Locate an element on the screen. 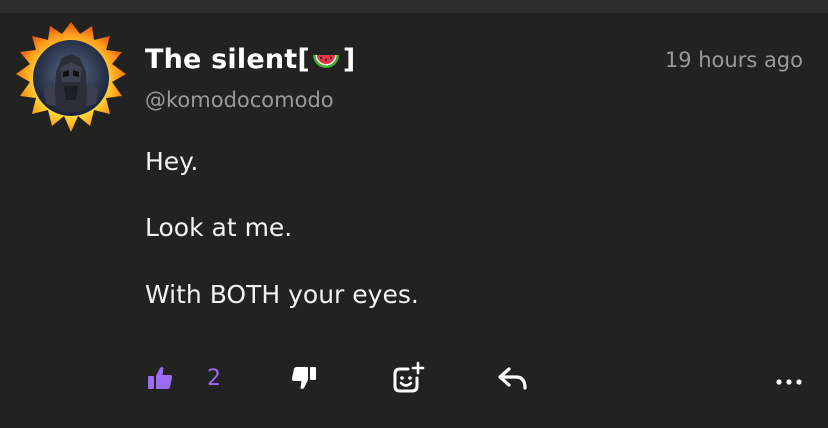 This screenshot has height=428, width=828. author-handle: @komodocomodo is located at coordinates (239, 100).